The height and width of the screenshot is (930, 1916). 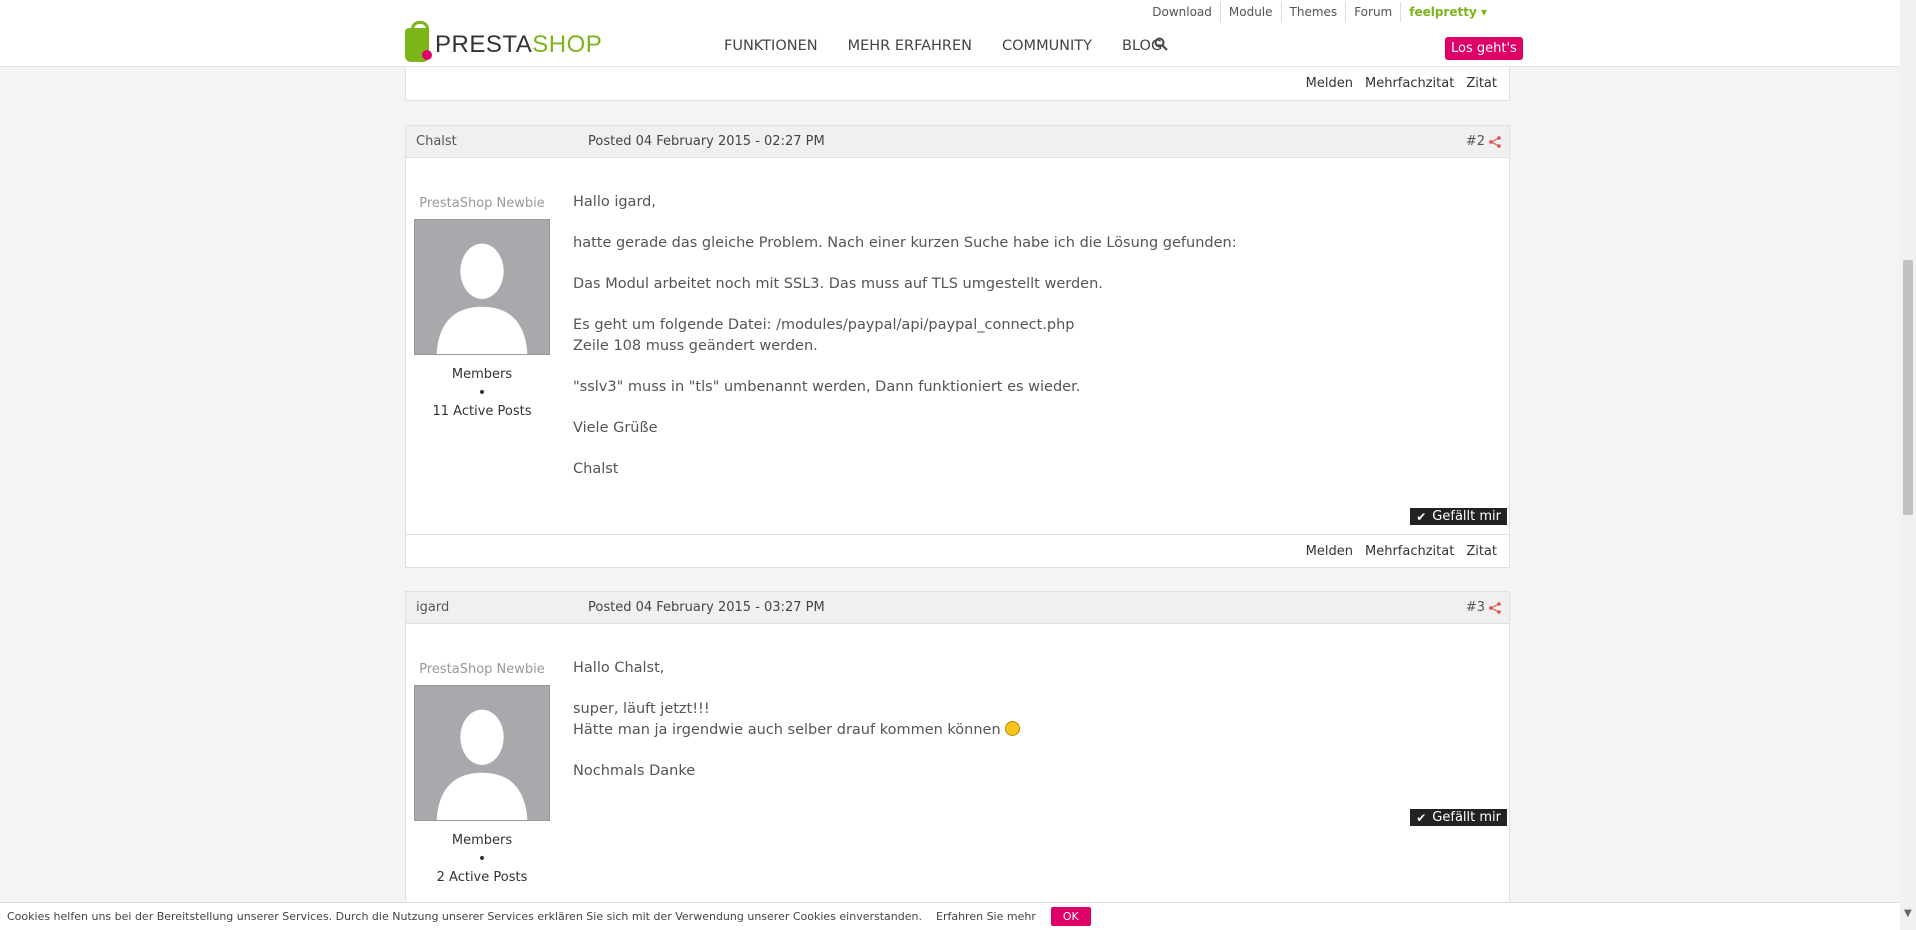 What do you see at coordinates (1484, 48) in the screenshot?
I see `get-started-button: Los geht's` at bounding box center [1484, 48].